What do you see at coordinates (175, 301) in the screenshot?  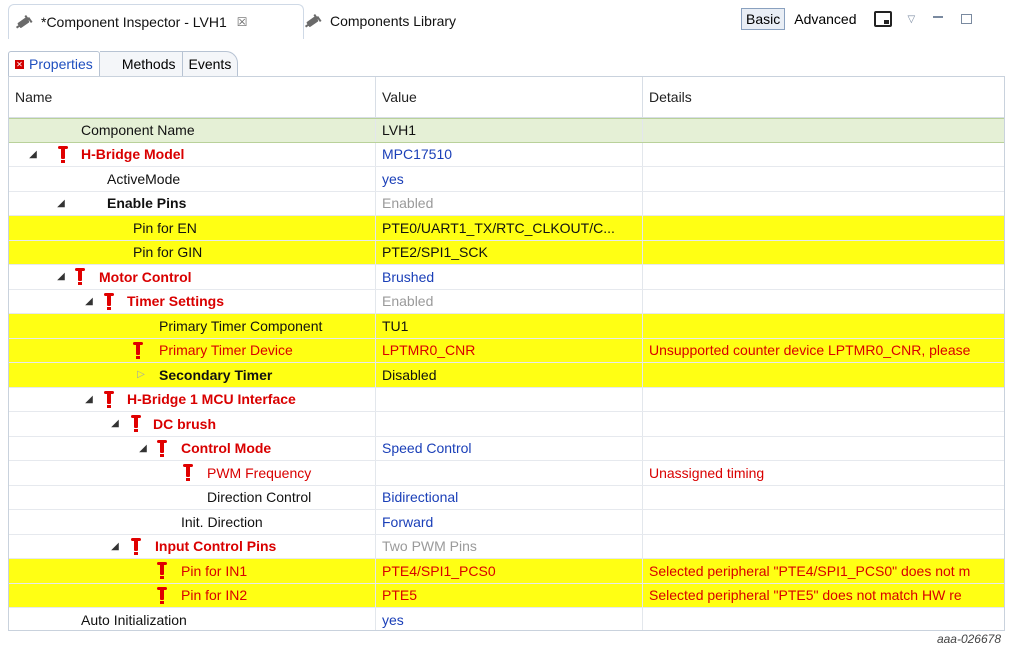 I see `property-name: Timer Settings` at bounding box center [175, 301].